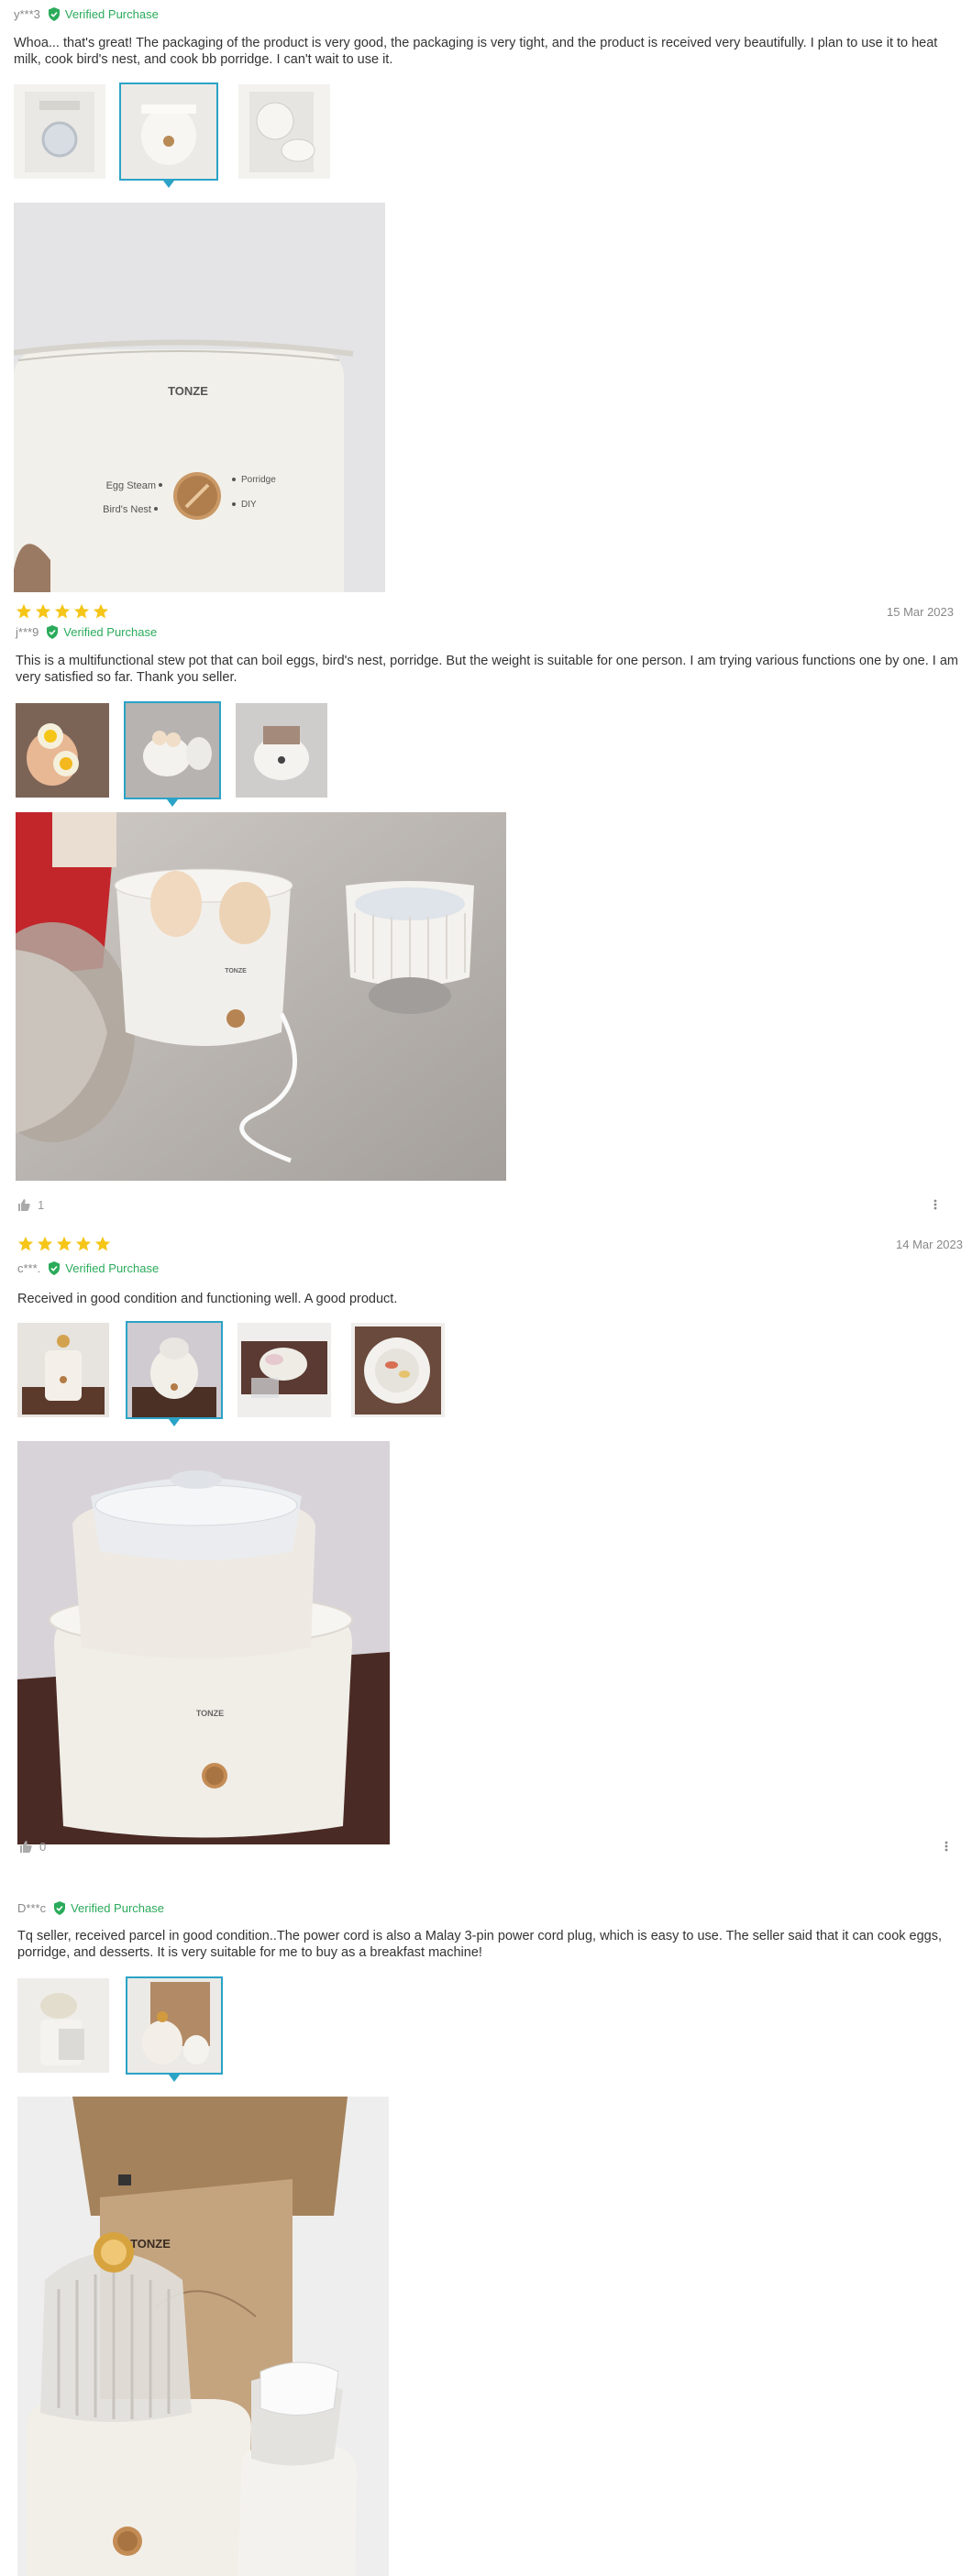  I want to click on reviewer-name: c***., so click(29, 1267).